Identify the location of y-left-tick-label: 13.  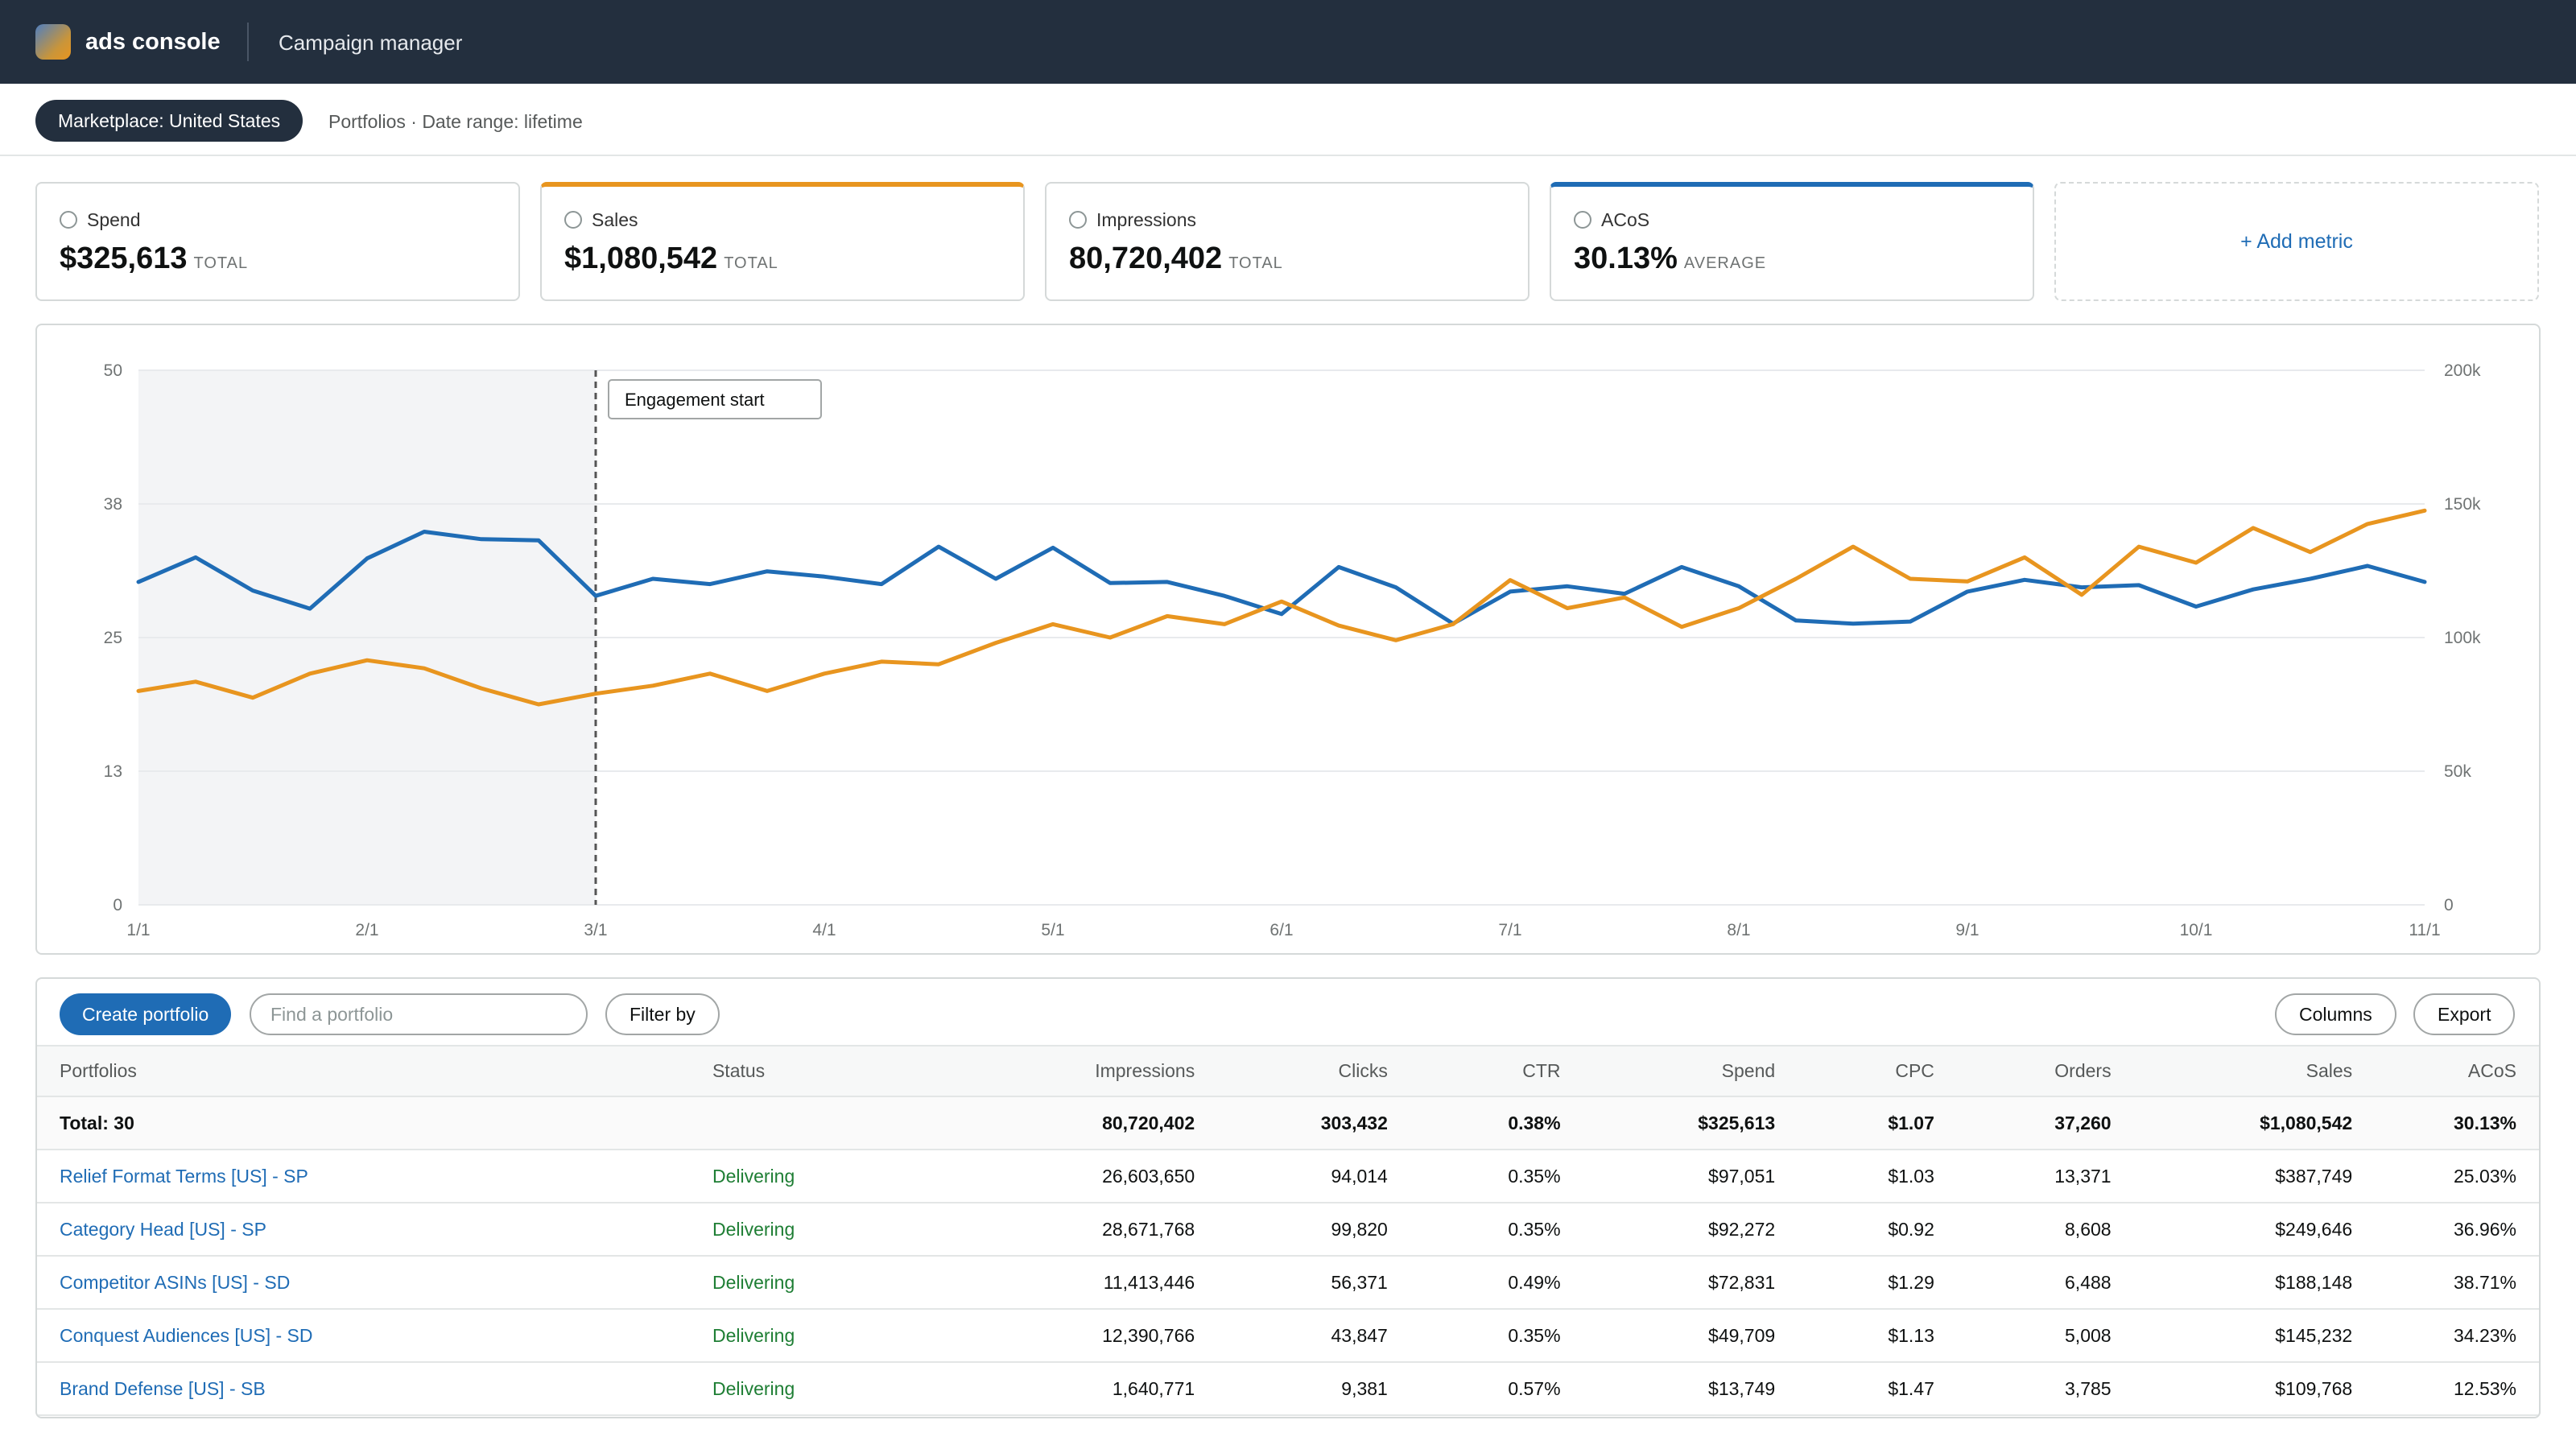
(113, 771).